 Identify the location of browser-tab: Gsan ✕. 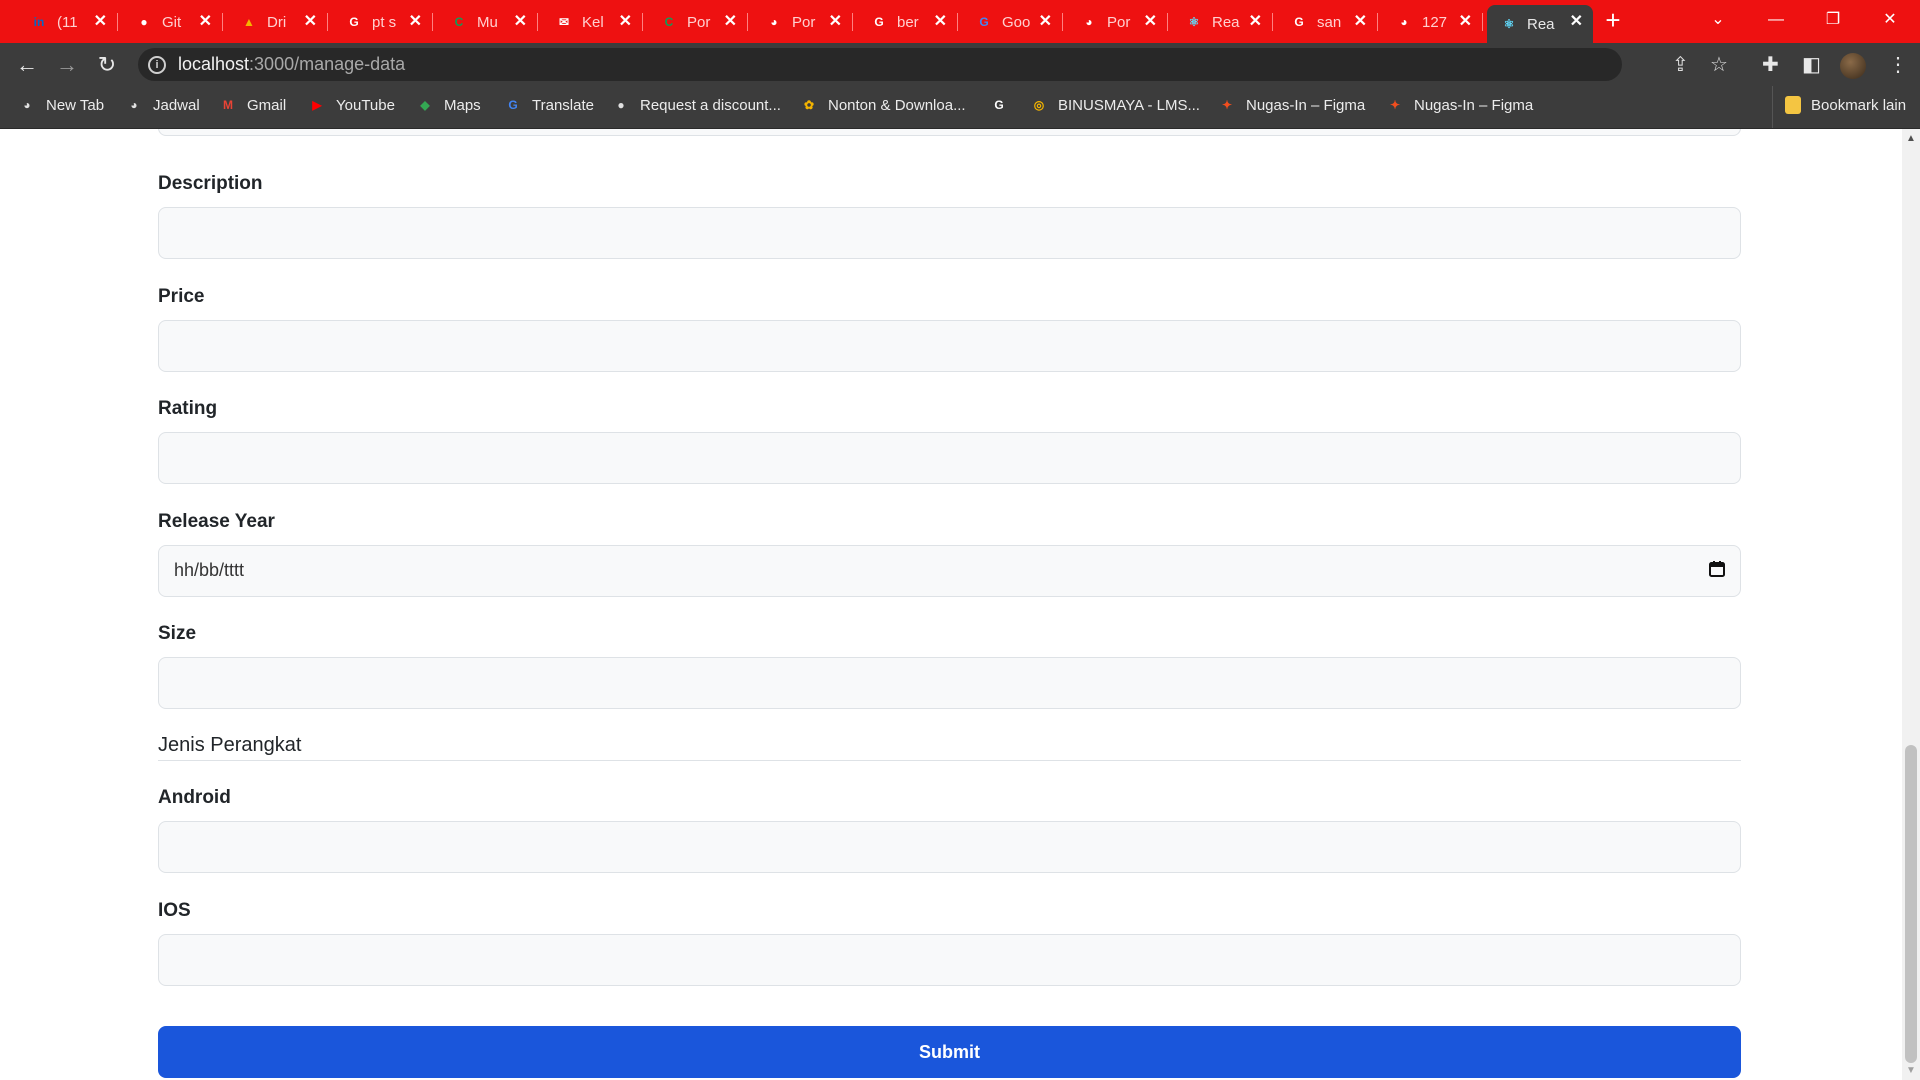
(1327, 22).